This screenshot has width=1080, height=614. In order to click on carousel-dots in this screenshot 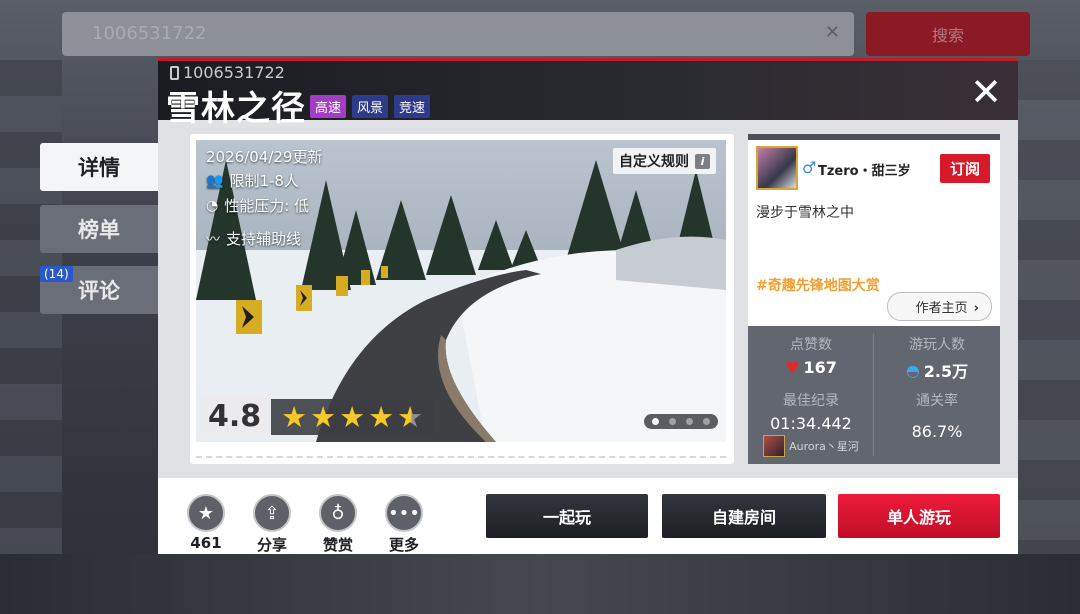, I will do `click(681, 421)`.